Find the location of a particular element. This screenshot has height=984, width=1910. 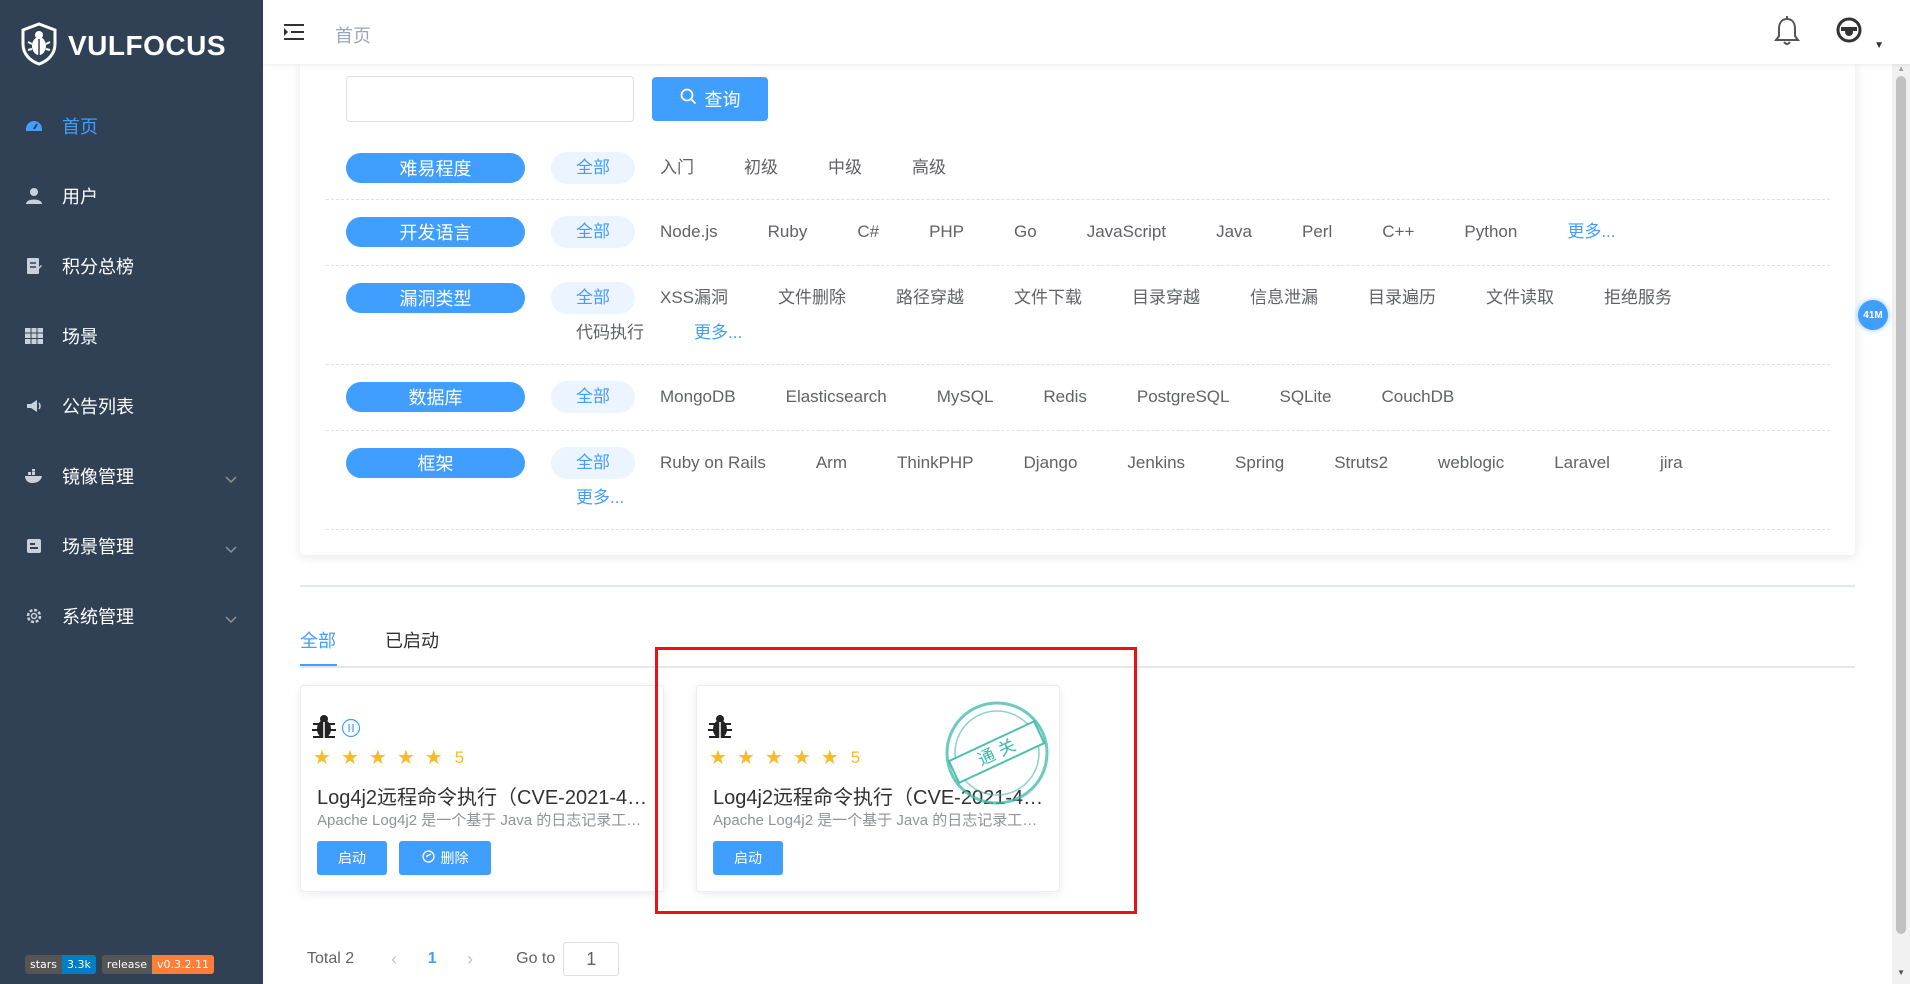

filter-option: 信息泄漏 is located at coordinates (1284, 298).